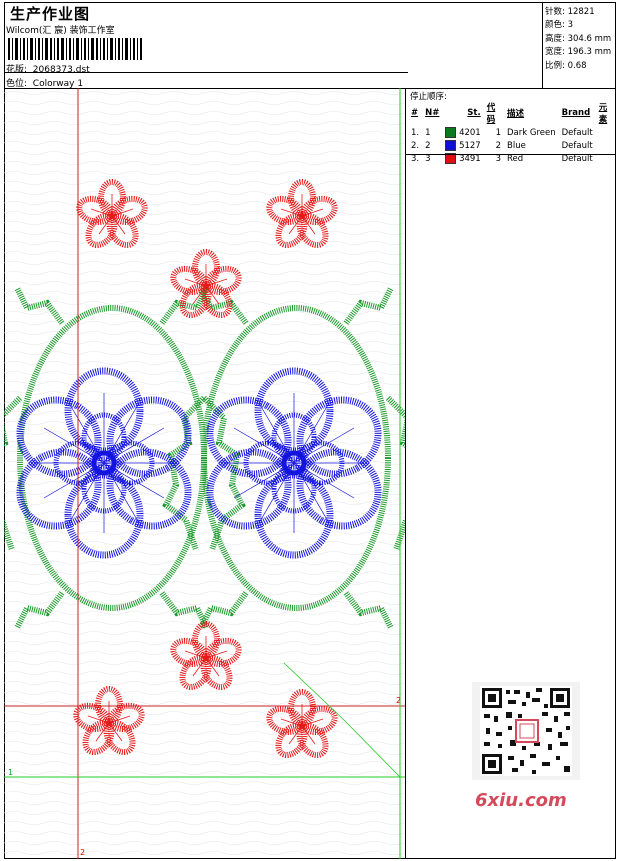  What do you see at coordinates (509, 114) in the screenshot?
I see `table-header-row: # N# St. 代码 描述 Brand 元素` at bounding box center [509, 114].